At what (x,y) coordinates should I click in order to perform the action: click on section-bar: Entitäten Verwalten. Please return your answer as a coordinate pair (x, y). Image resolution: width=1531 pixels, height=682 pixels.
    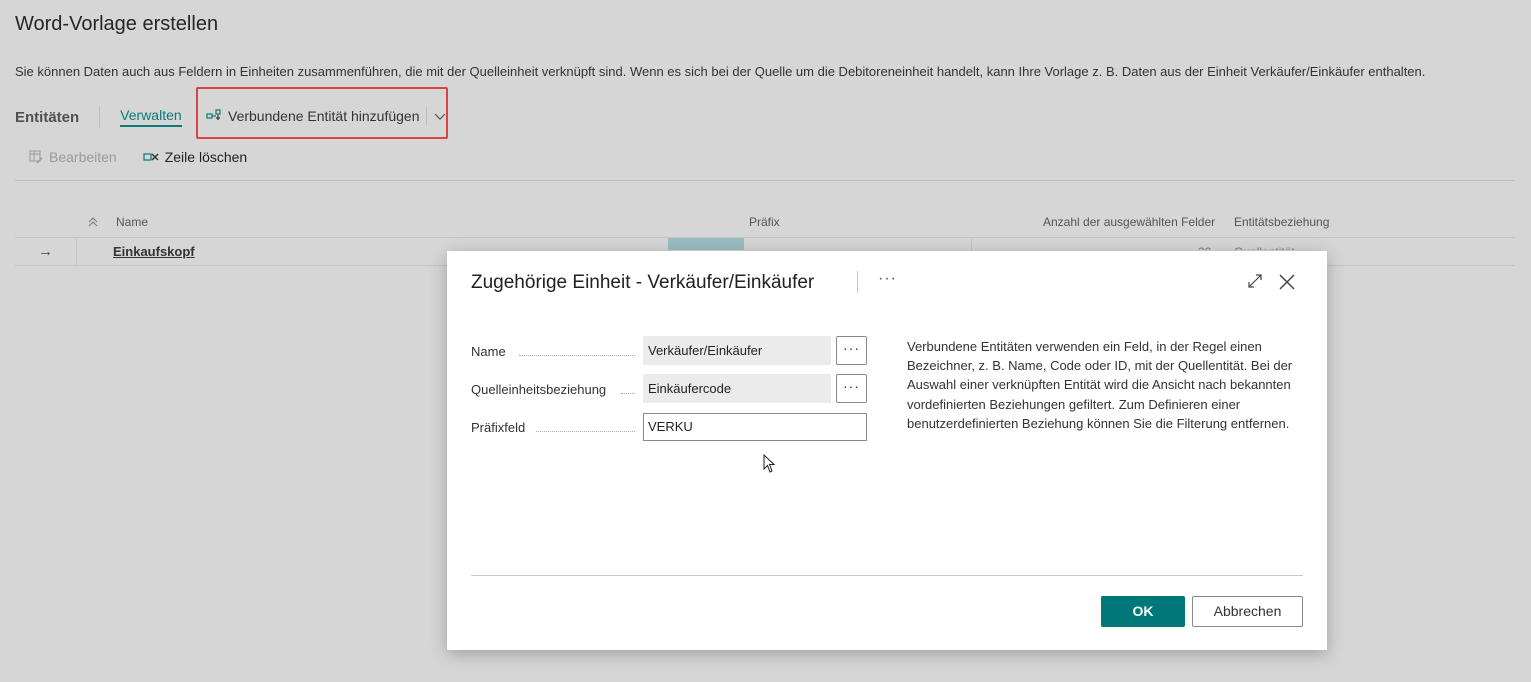
    Looking at the image, I should click on (98, 117).